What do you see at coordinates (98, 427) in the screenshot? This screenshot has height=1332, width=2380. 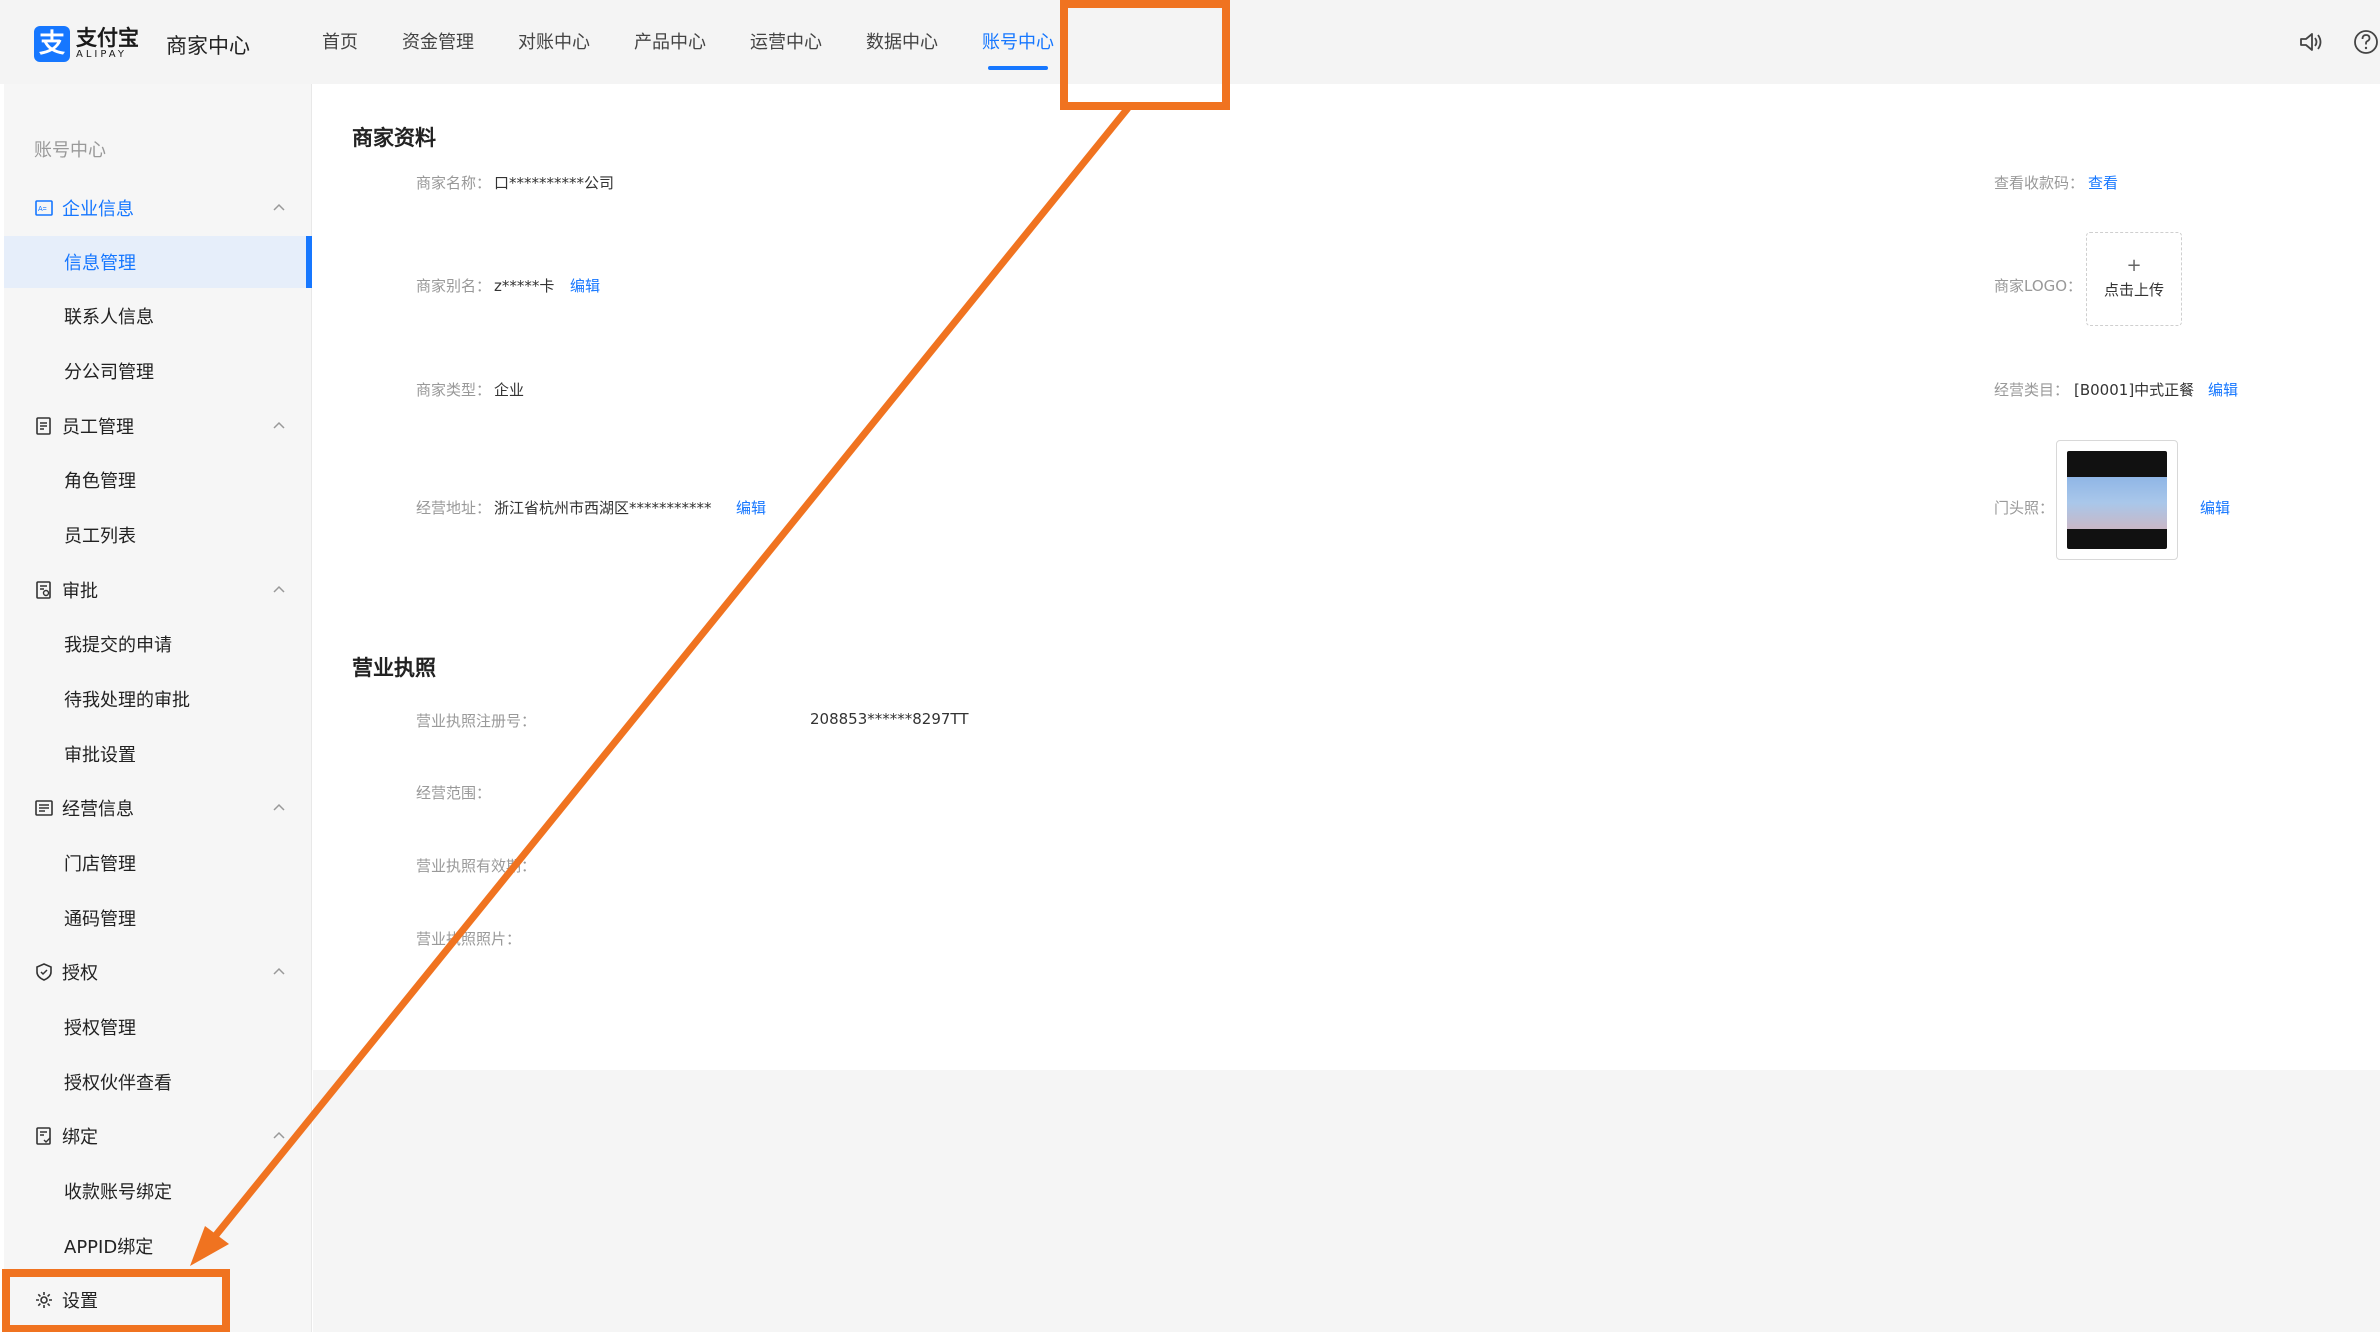 I see `sidebar-item-label: 员工管理` at bounding box center [98, 427].